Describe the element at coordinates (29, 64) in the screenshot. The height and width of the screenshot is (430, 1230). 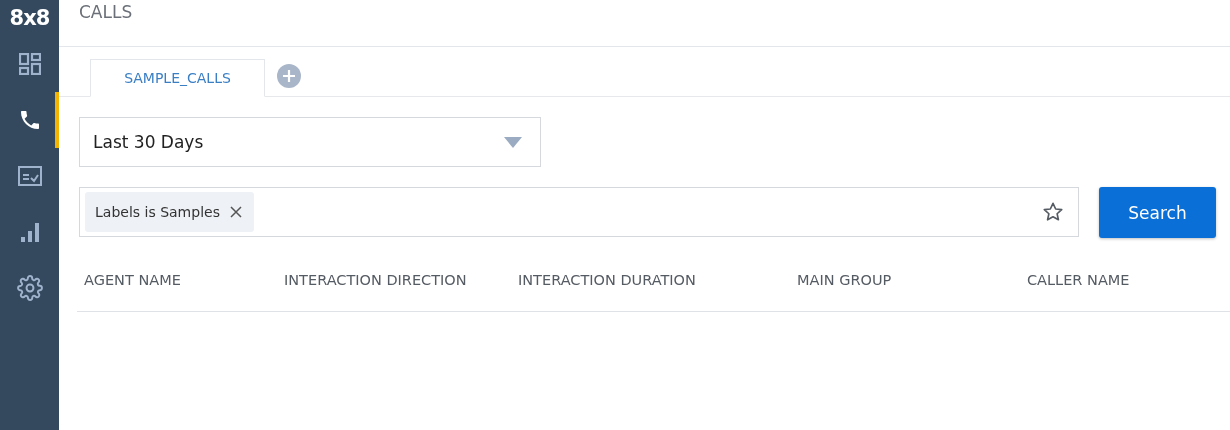
I see `dashboard-icon` at that location.